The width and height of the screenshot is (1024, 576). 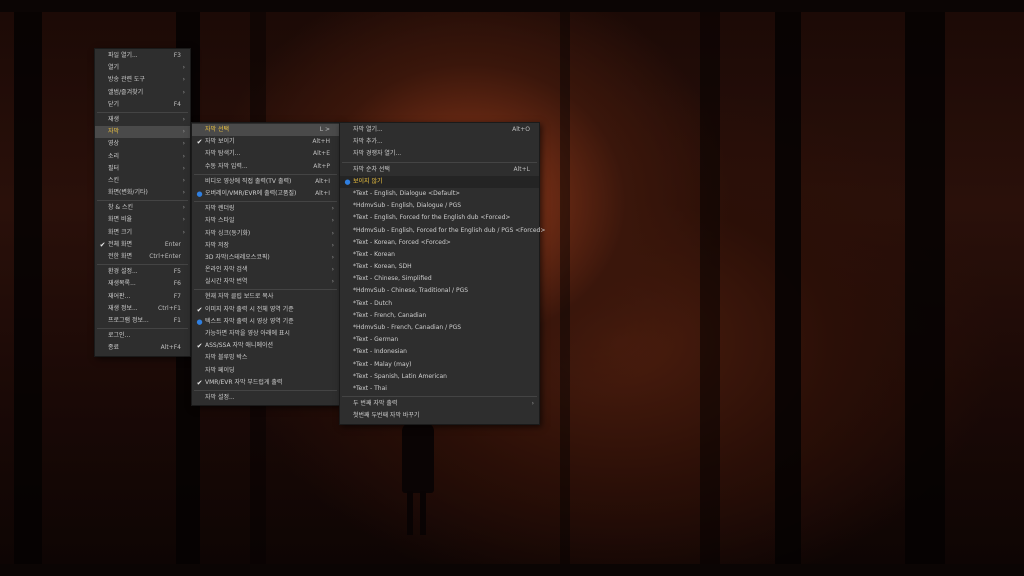 I want to click on menu-item-playlist: 재생목록... F6, so click(x=142, y=284).